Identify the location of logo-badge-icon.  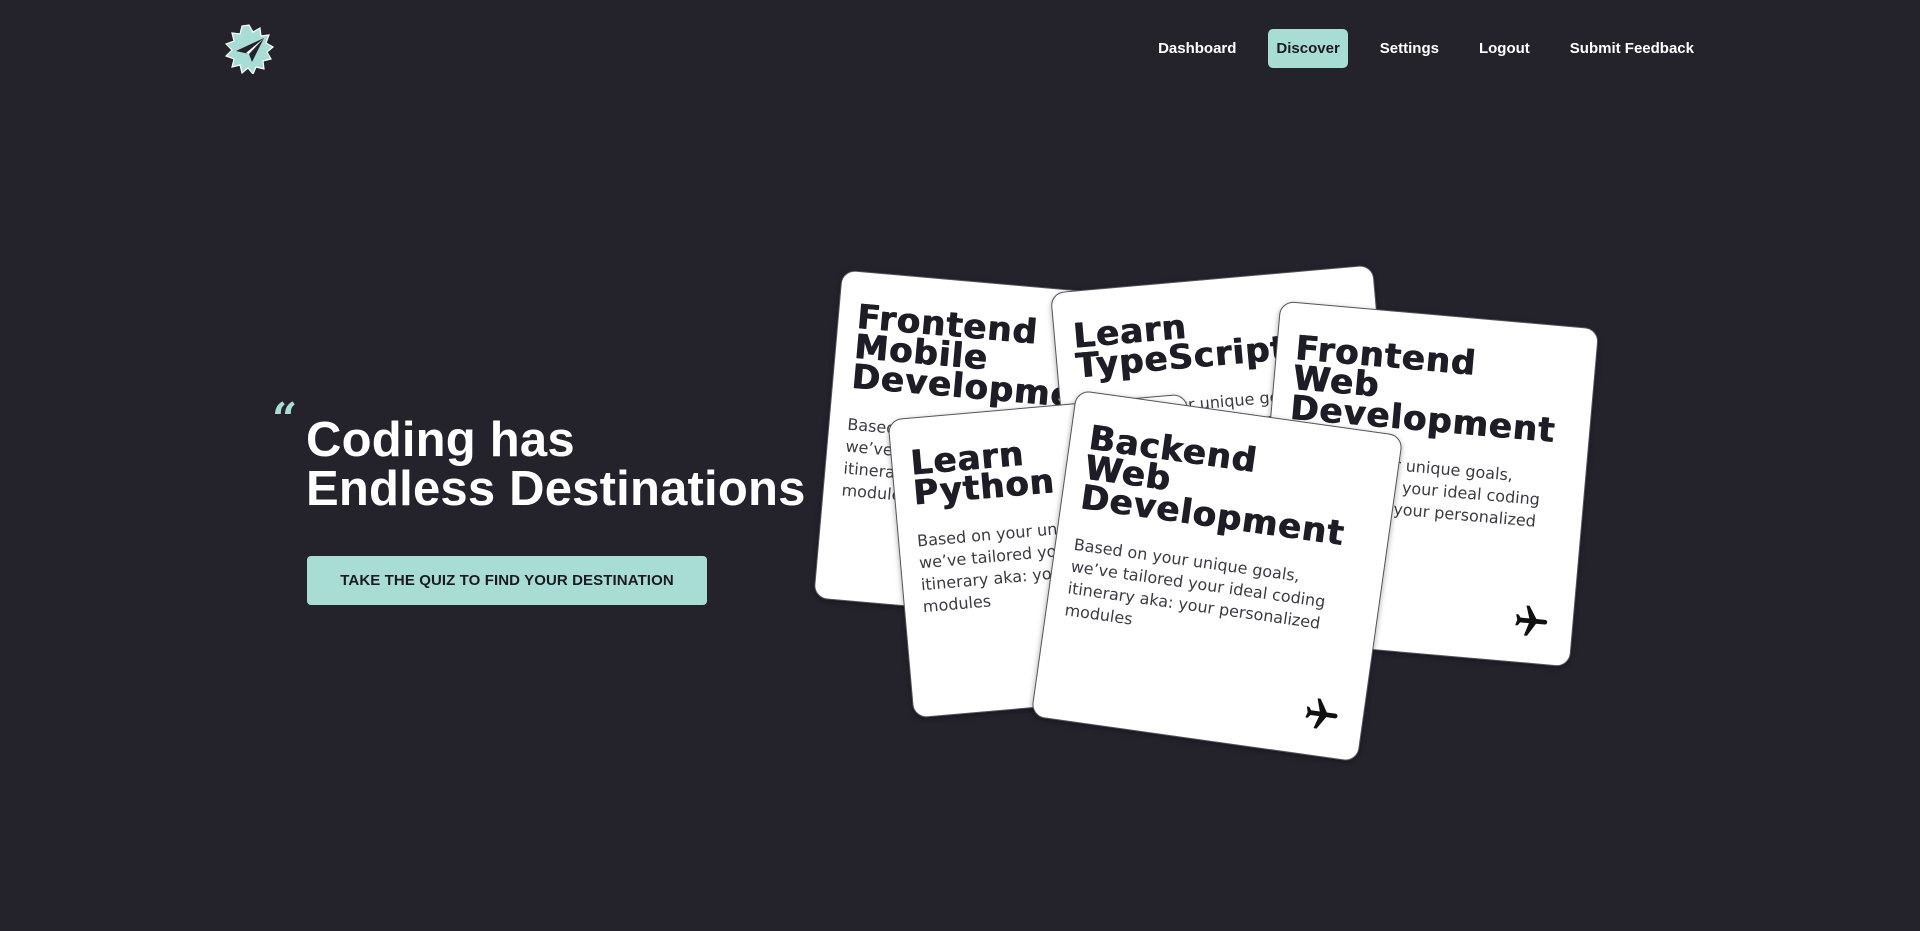
(249, 50).